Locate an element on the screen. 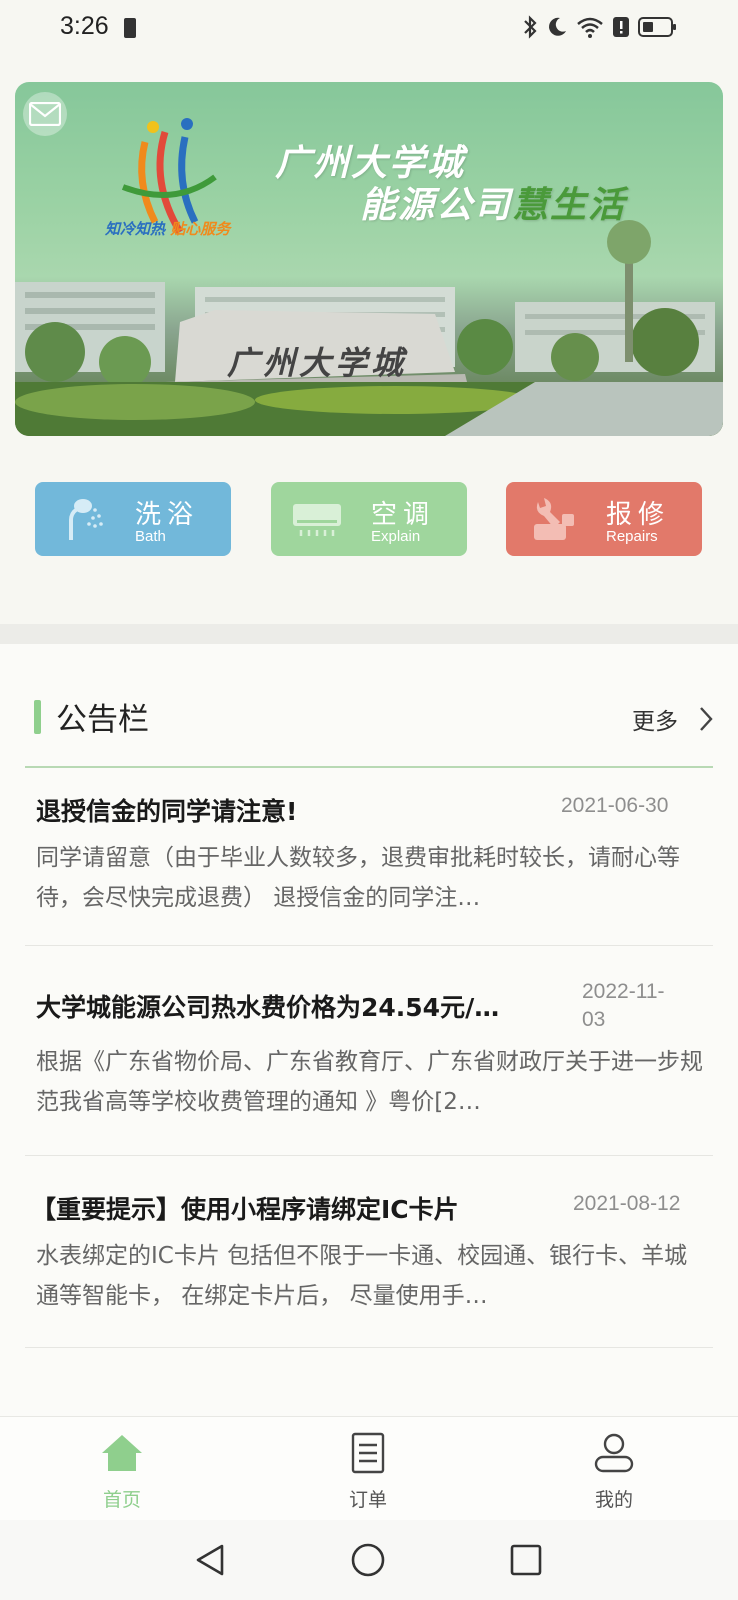 This screenshot has height=1600, width=738. repair-subtitle: Repairs is located at coordinates (632, 536).